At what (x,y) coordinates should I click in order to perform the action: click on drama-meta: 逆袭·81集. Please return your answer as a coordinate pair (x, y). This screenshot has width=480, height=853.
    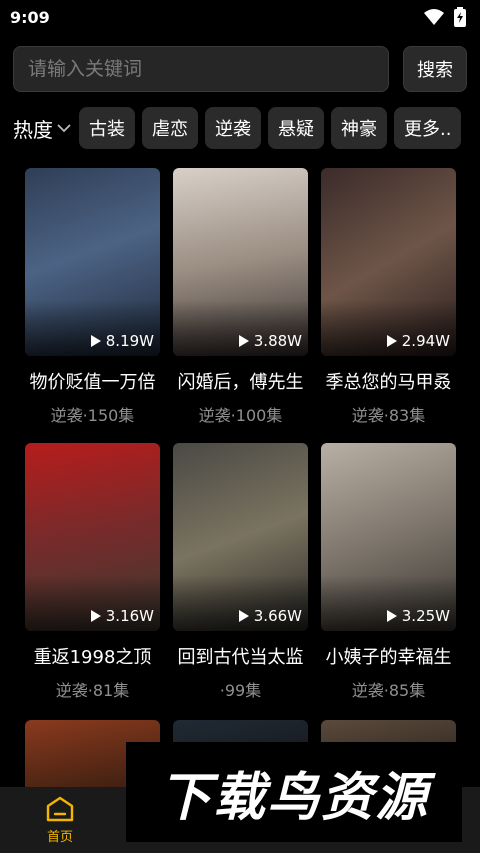
    Looking at the image, I should click on (92, 690).